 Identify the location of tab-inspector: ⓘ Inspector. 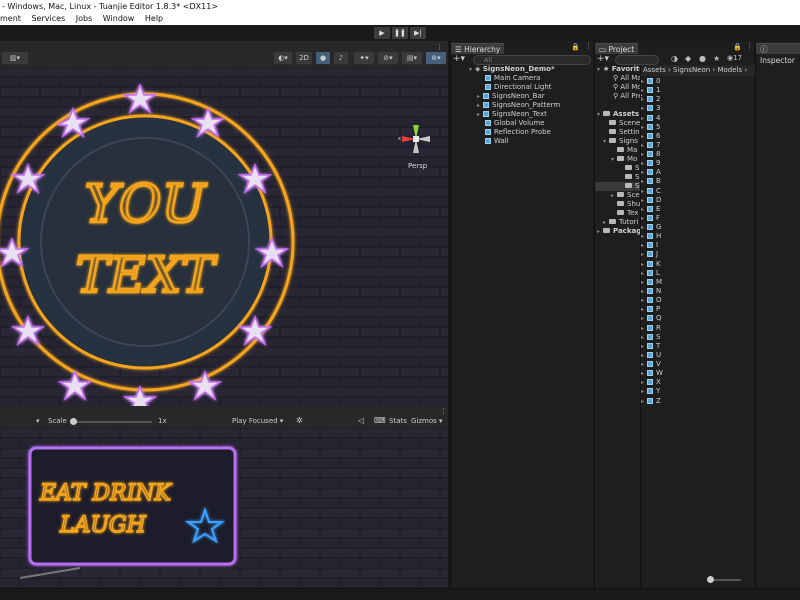
(778, 54).